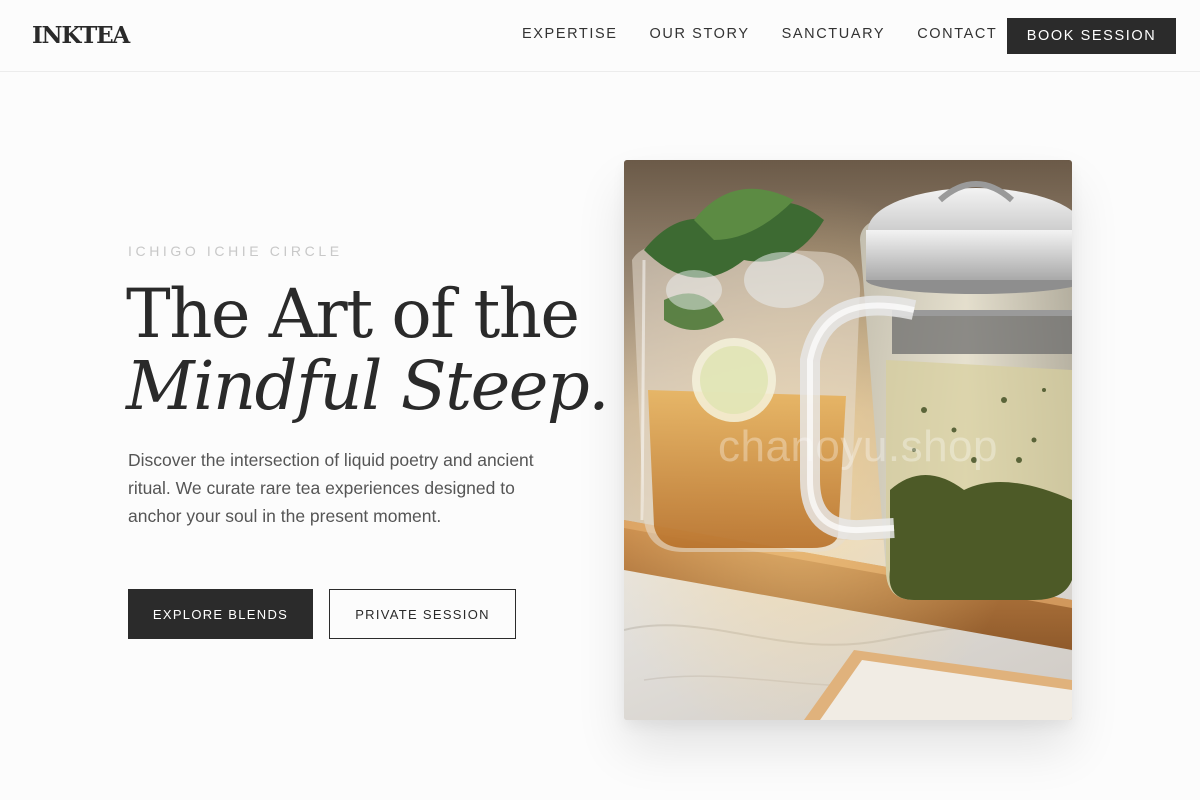  What do you see at coordinates (1091, 36) in the screenshot?
I see `book-session-button: BOOK SESSION` at bounding box center [1091, 36].